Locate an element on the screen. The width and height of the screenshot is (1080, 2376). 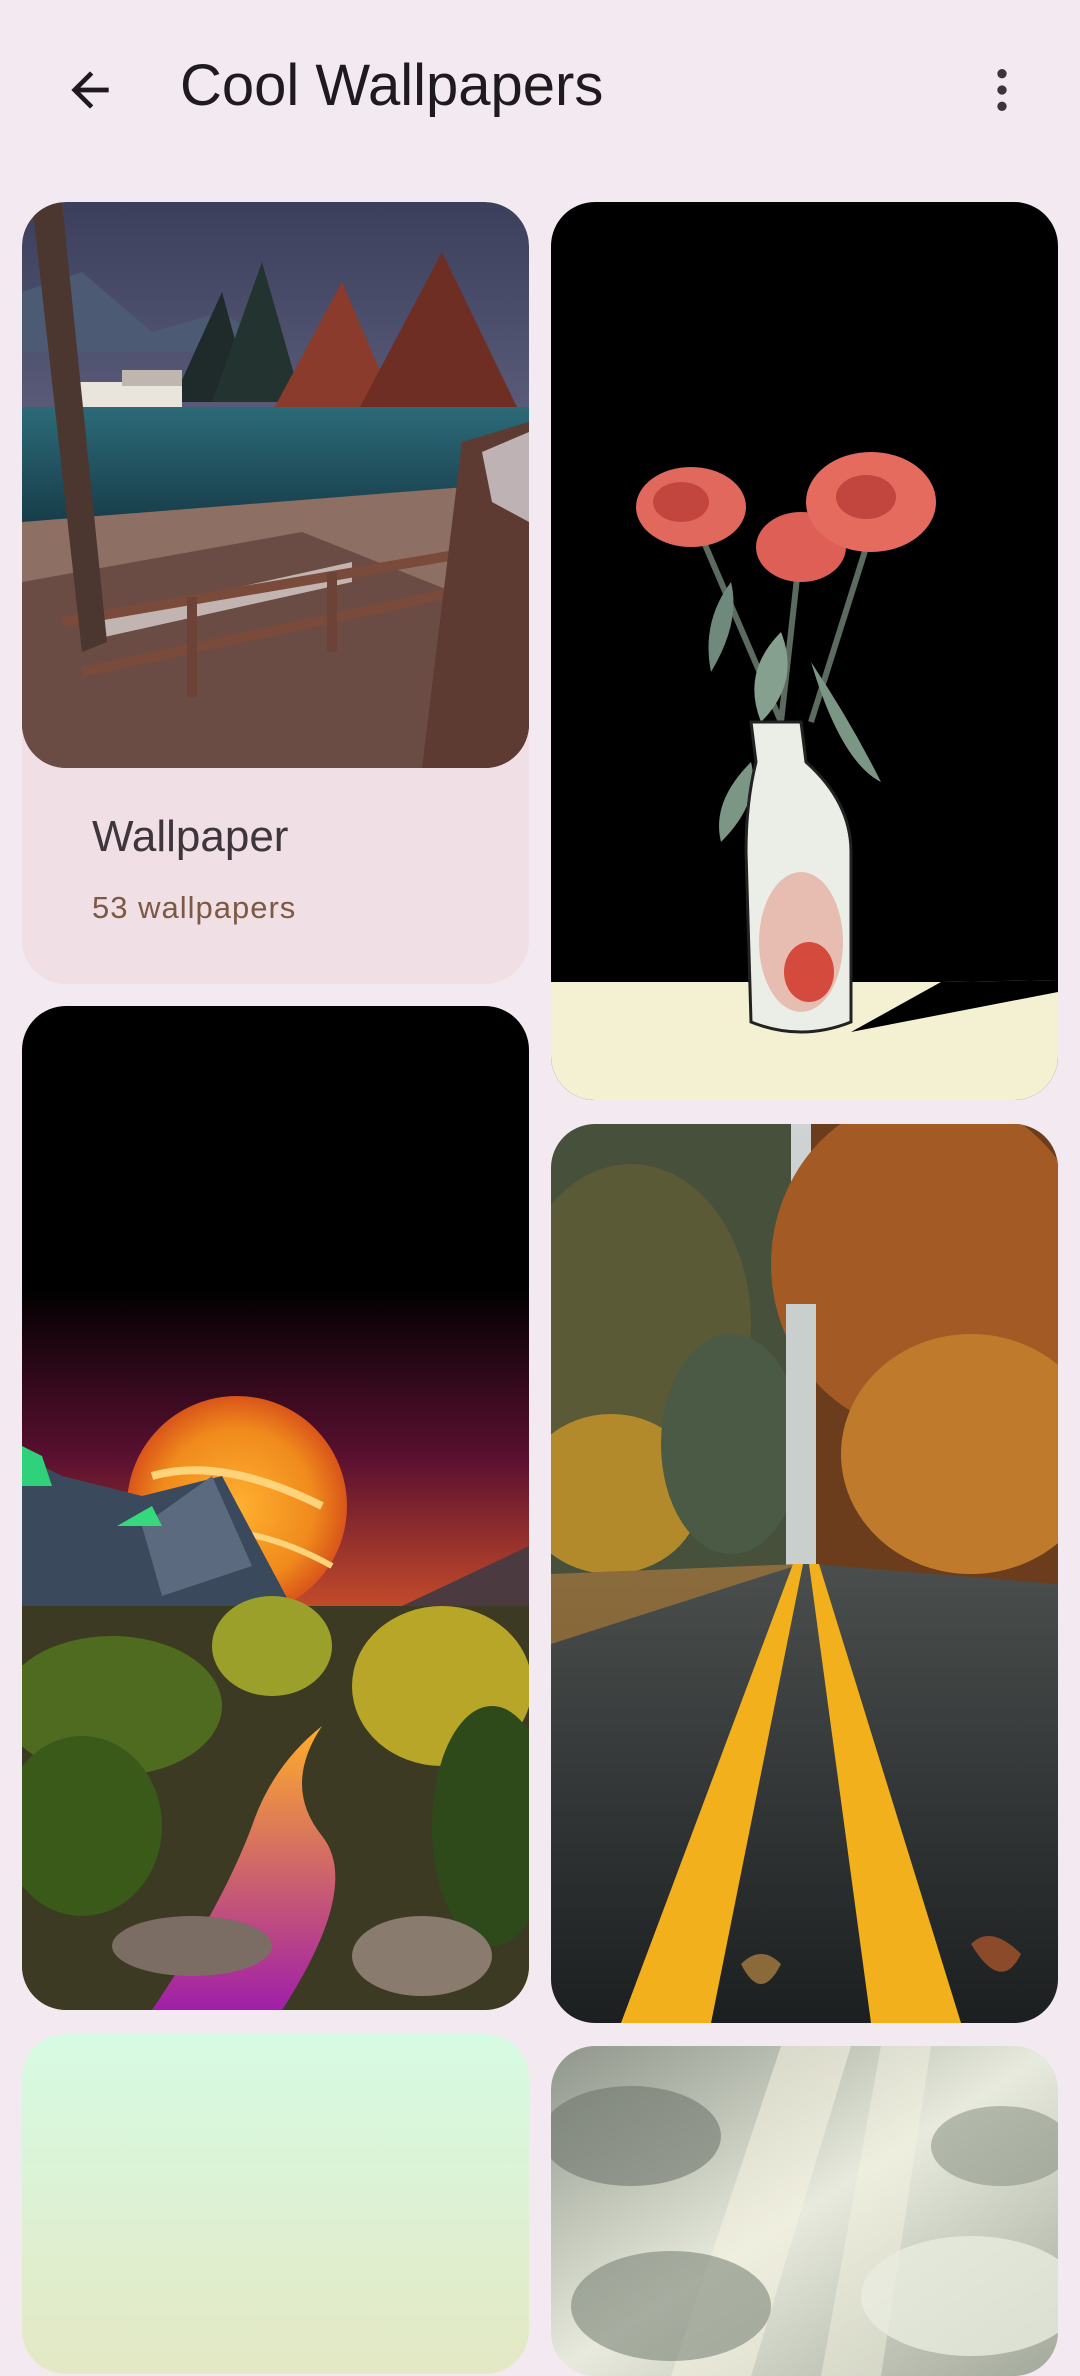
more-vert-icon is located at coordinates (1002, 90).